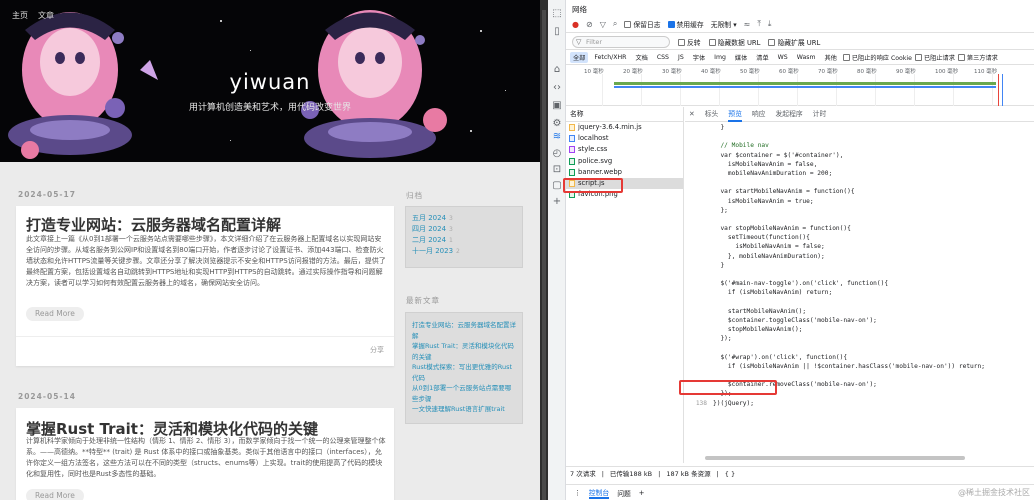 The width and height of the screenshot is (1034, 500). I want to click on search-icon: ⌕, so click(615, 24).